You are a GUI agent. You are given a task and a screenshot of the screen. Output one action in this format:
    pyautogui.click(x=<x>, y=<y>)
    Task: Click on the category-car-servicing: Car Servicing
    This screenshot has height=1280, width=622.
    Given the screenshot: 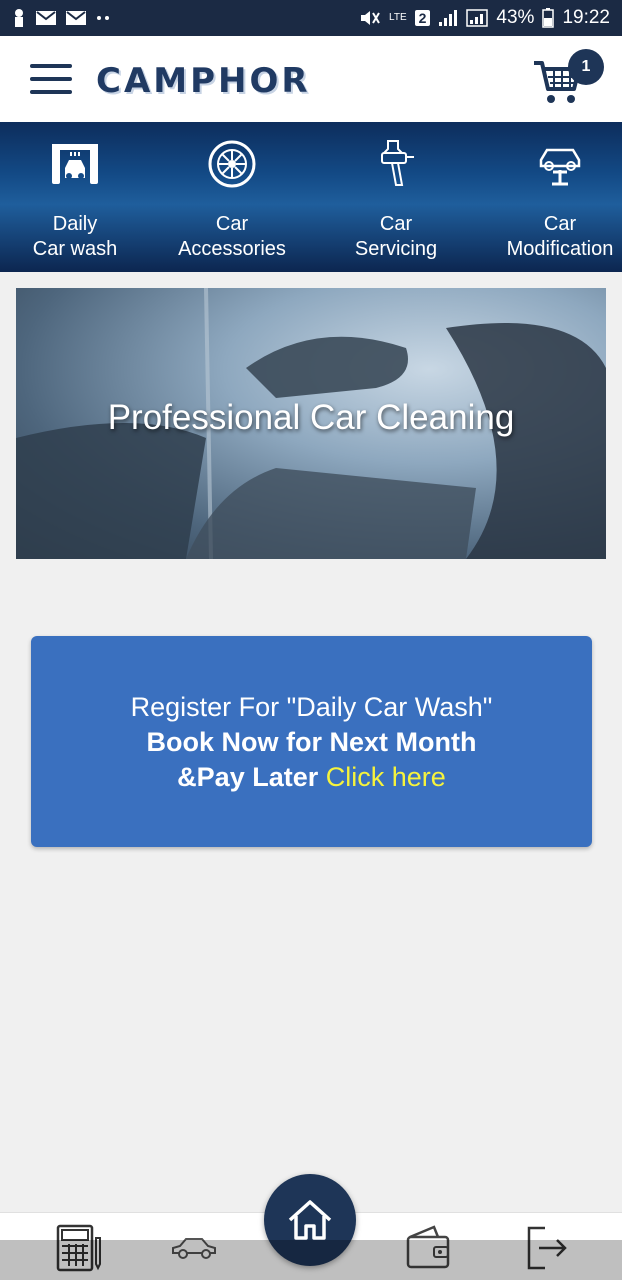 What is the action you would take?
    pyautogui.click(x=396, y=197)
    